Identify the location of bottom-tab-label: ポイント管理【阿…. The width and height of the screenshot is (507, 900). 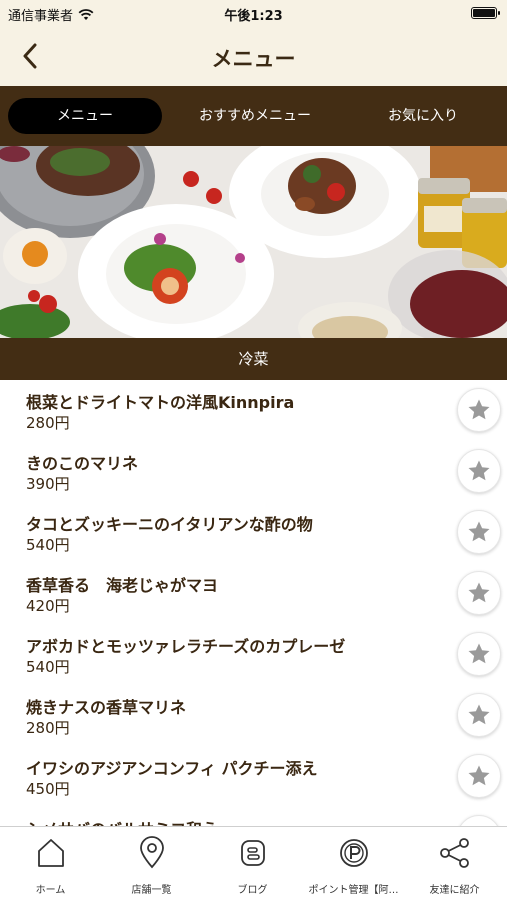
(353, 890).